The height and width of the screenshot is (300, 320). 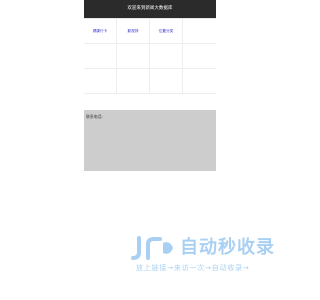 I want to click on nav-cell: 影视排, so click(x=133, y=31).